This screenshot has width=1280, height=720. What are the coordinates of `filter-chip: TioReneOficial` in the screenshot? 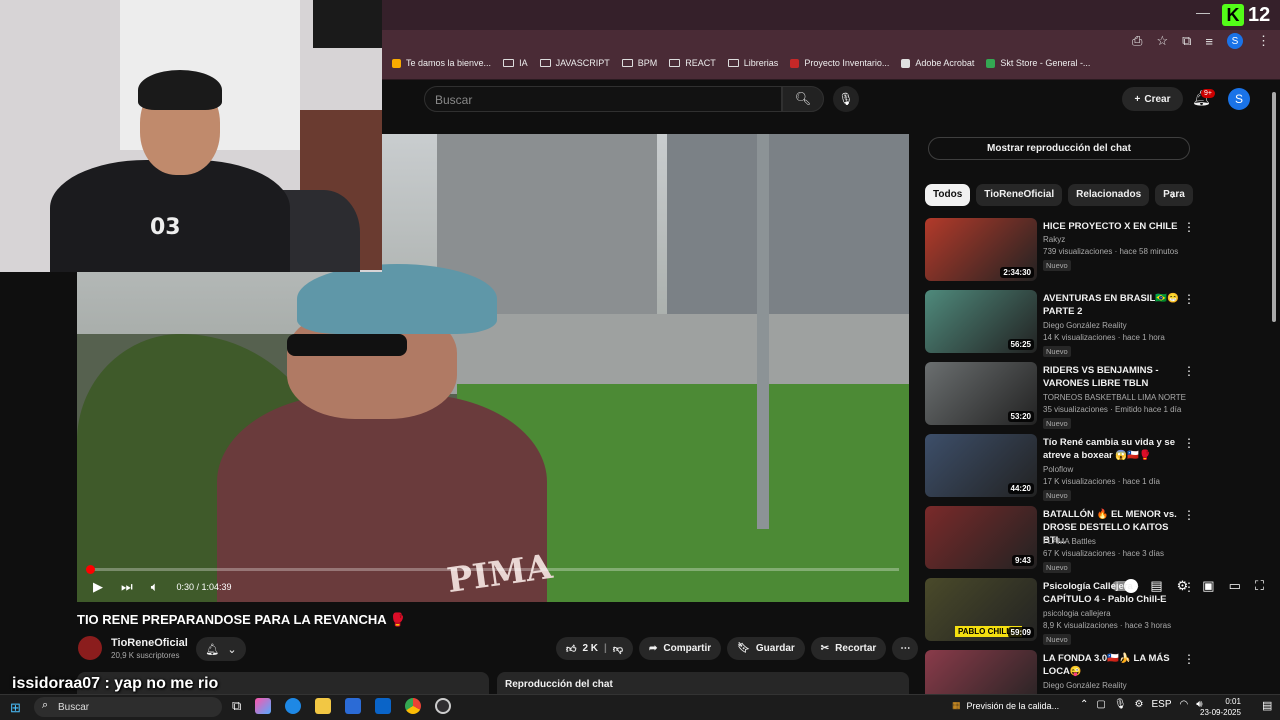 It's located at (1019, 195).